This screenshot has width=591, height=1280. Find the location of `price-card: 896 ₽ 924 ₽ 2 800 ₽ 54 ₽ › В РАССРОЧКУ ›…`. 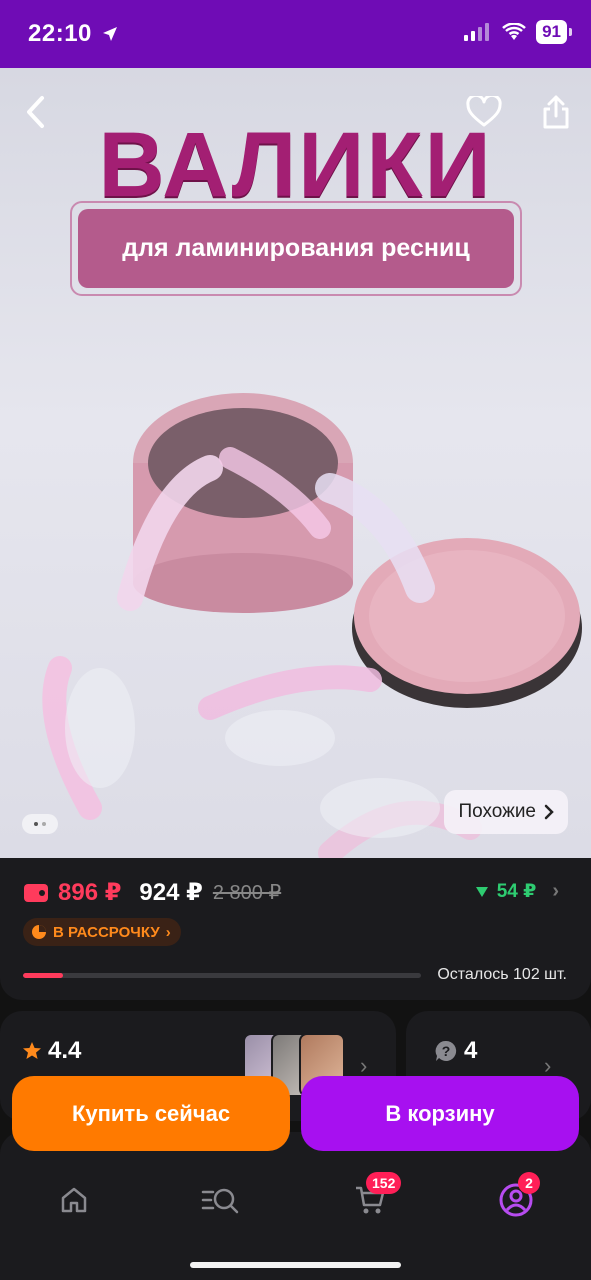

price-card: 896 ₽ 924 ₽ 2 800 ₽ 54 ₽ › В РАССРОЧКУ ›… is located at coordinates (295, 929).